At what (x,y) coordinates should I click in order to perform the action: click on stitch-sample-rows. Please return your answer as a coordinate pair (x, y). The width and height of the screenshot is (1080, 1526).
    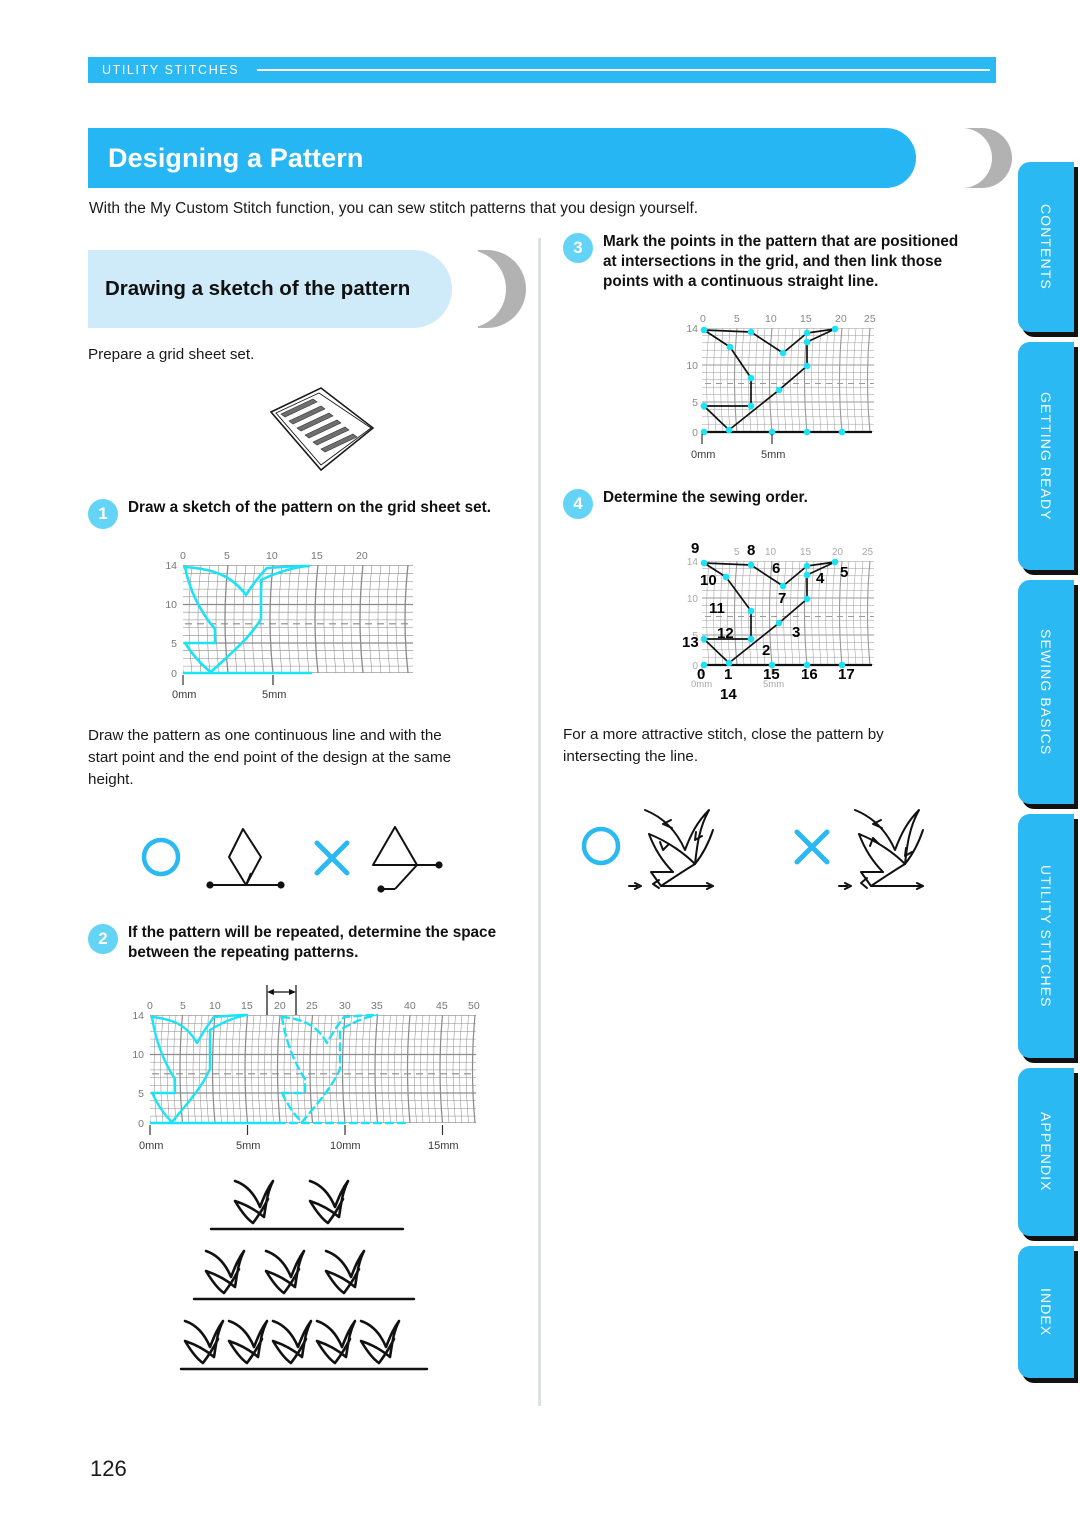
    Looking at the image, I should click on (308, 1274).